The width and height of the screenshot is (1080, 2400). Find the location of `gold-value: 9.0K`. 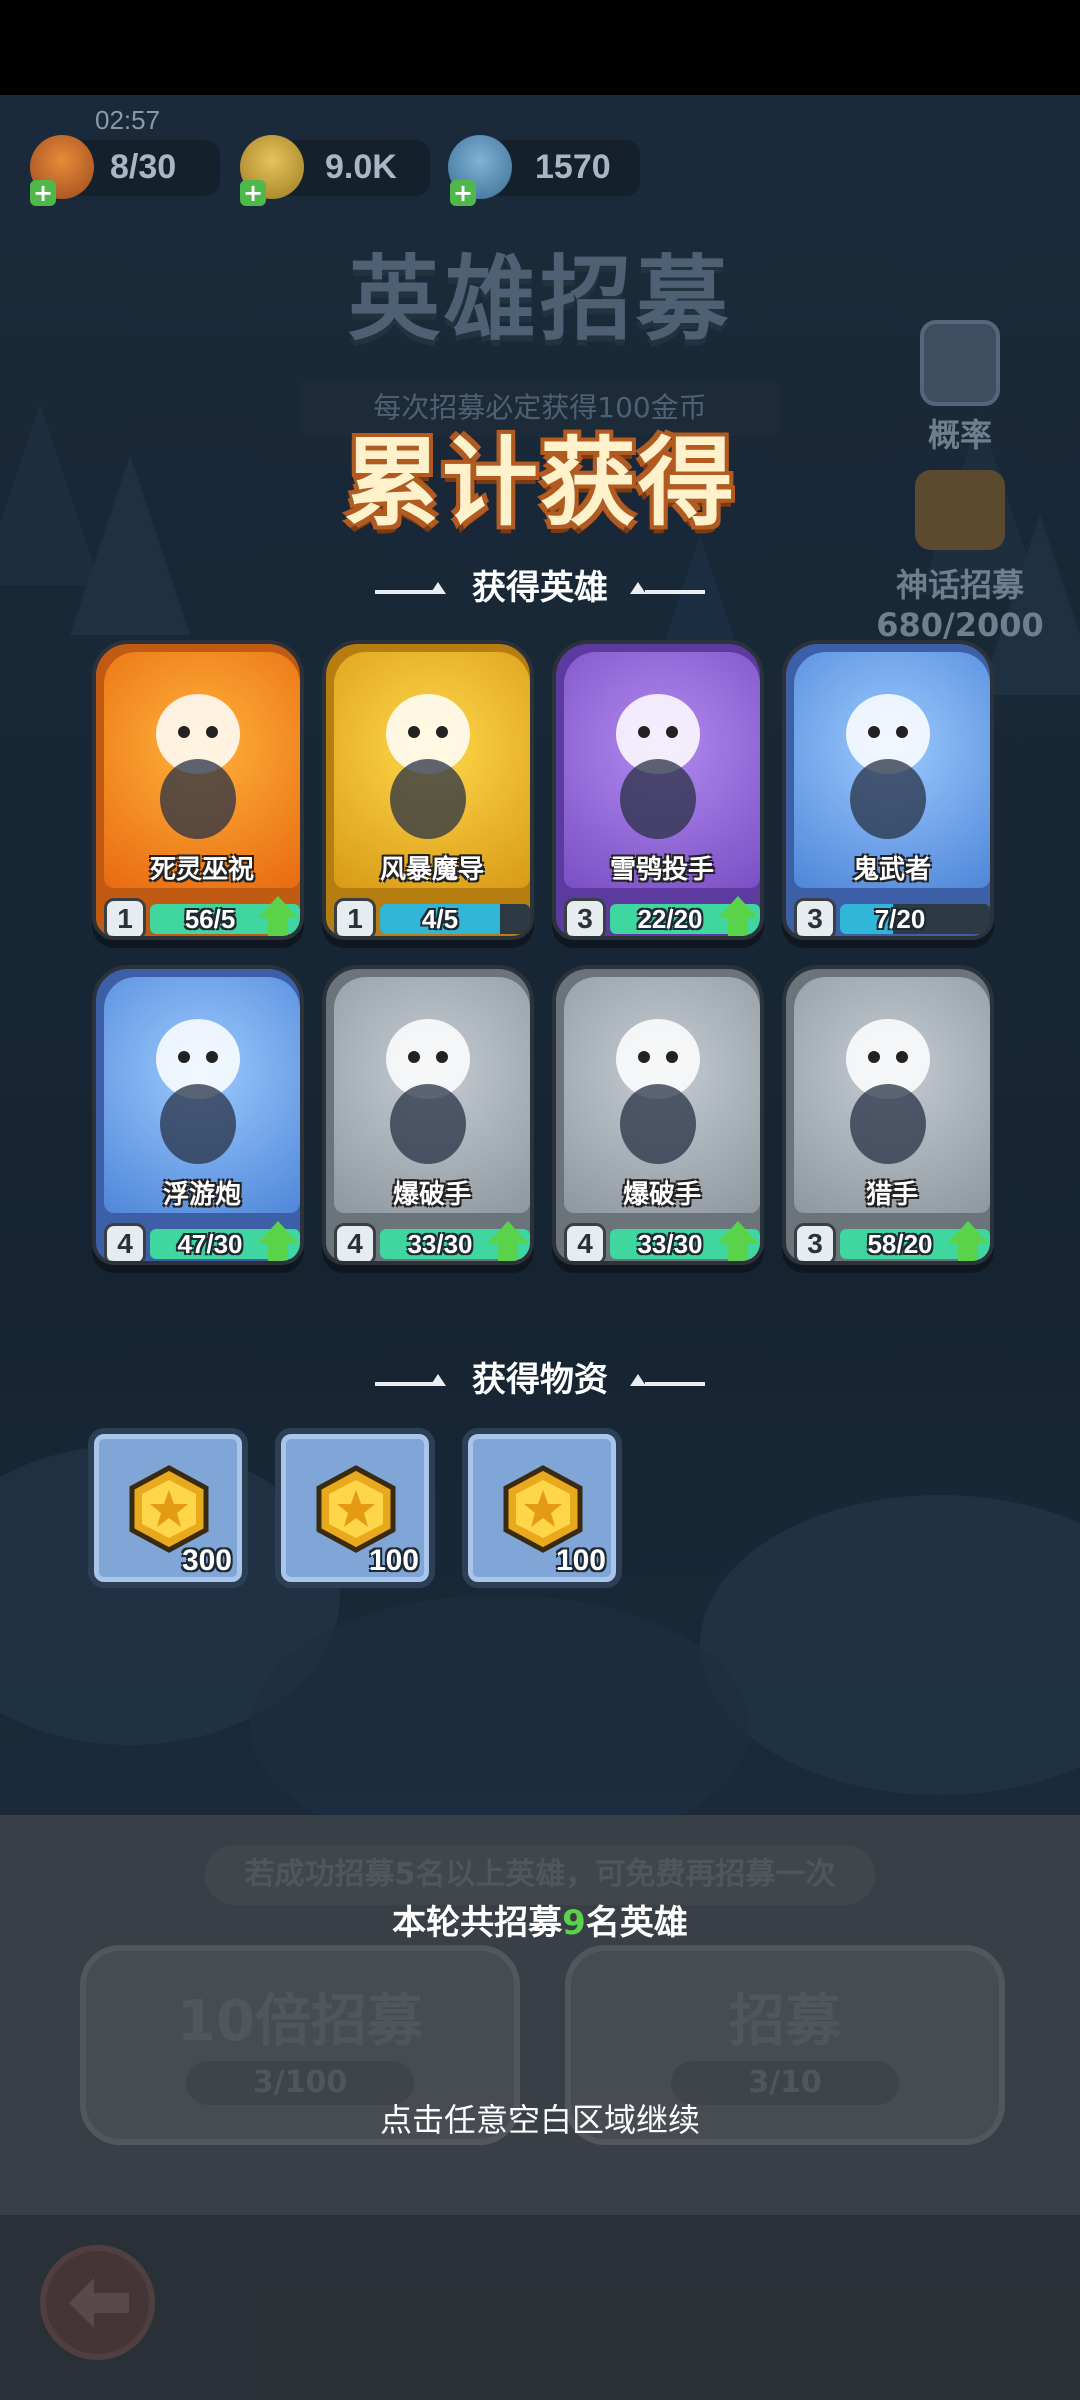

gold-value: 9.0K is located at coordinates (361, 167).